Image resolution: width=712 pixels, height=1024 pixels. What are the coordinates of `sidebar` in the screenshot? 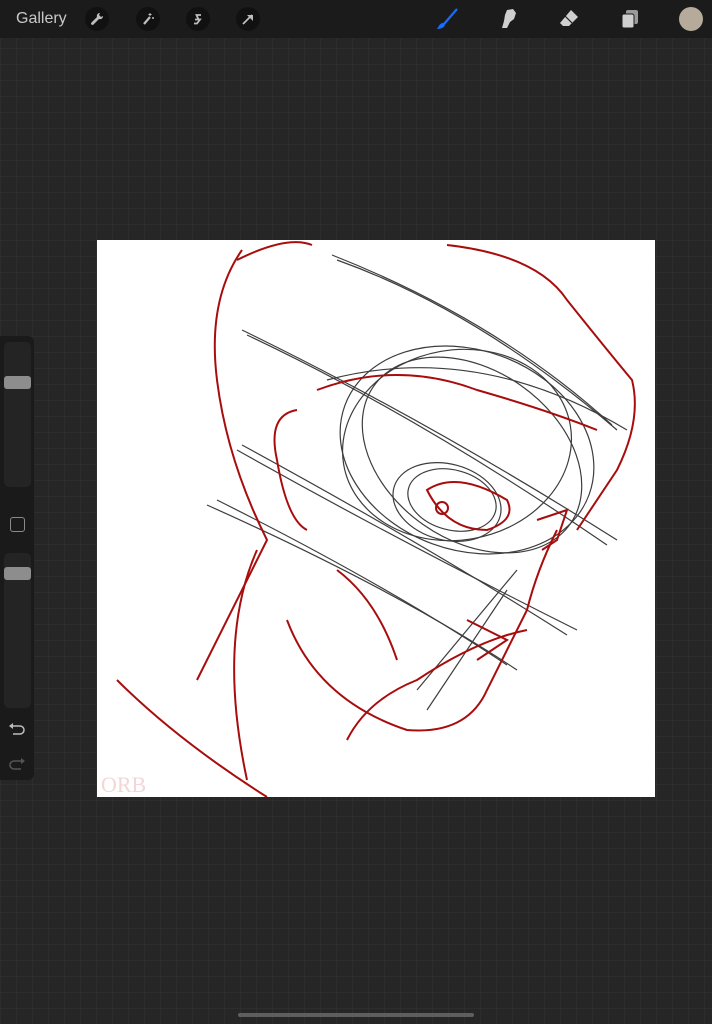 It's located at (17, 558).